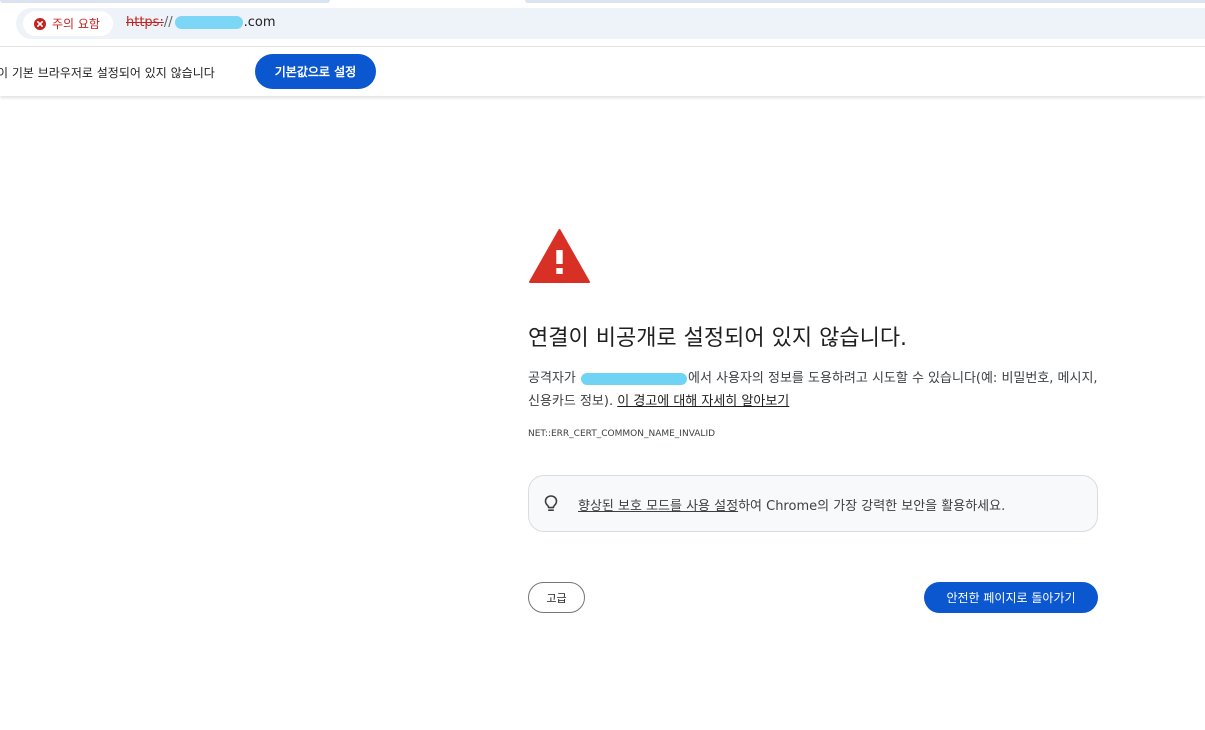 This screenshot has width=1205, height=730. I want to click on infobar-message: 이 기본 브라우저로 설정되어 있지 않습니다, so click(107, 73).